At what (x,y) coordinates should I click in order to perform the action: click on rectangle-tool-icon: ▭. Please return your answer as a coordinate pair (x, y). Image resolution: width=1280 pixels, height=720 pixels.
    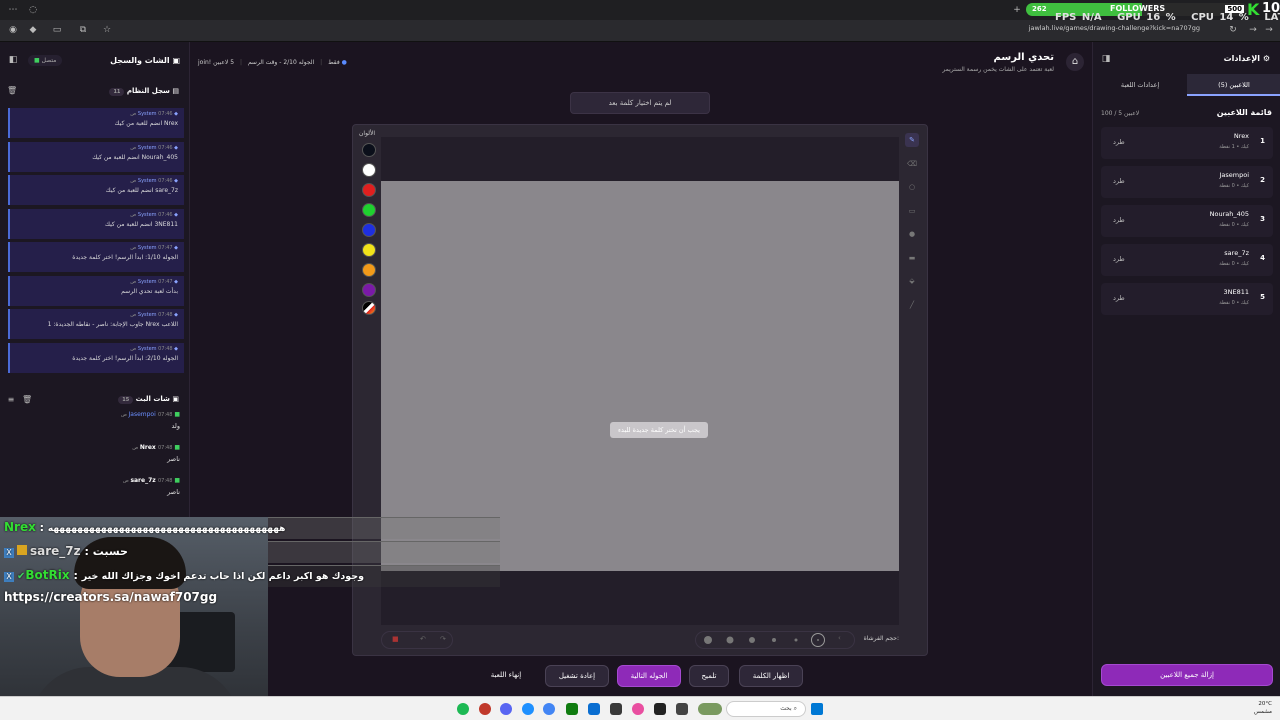
    Looking at the image, I should click on (912, 211).